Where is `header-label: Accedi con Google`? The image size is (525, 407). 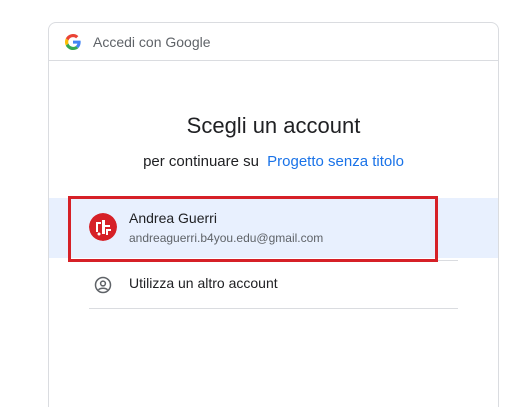
header-label: Accedi con Google is located at coordinates (152, 41).